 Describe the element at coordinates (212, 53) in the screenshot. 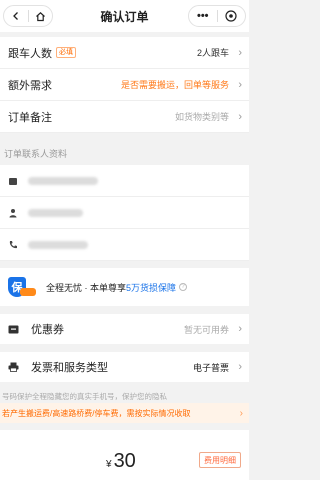

I see `follow-car-value: 2人跟车` at that location.